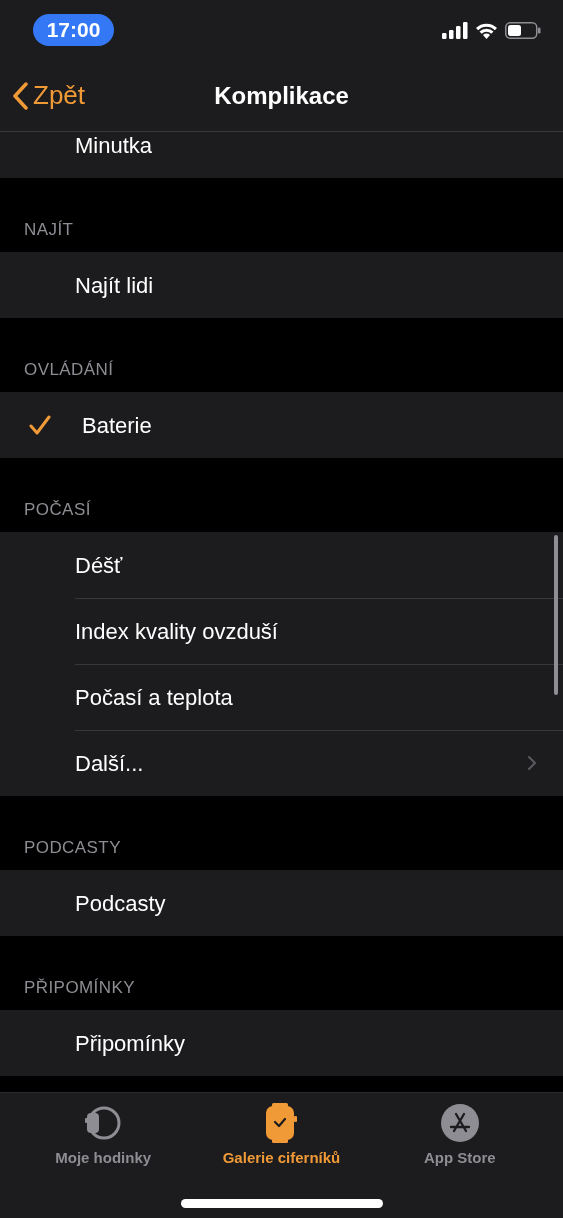  What do you see at coordinates (99, 565) in the screenshot?
I see `row-label: Déšť` at bounding box center [99, 565].